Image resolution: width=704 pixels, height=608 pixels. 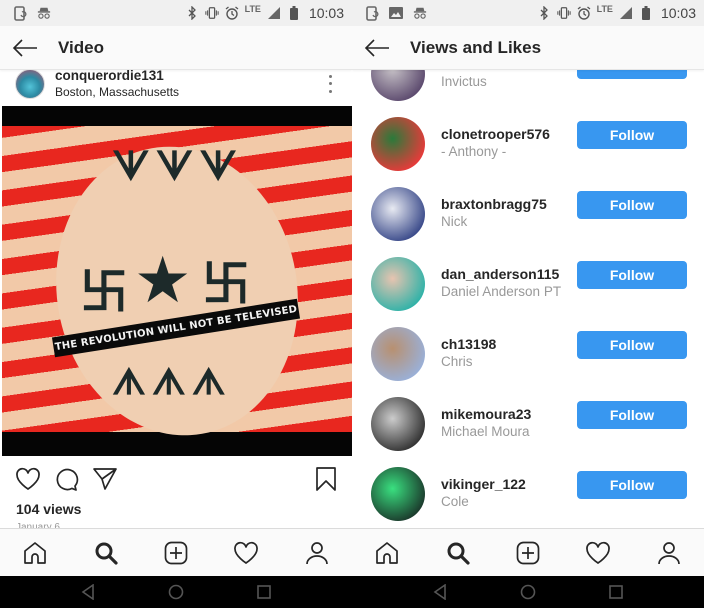 What do you see at coordinates (501, 291) in the screenshot?
I see `full-name: Daniel Anderson PT` at bounding box center [501, 291].